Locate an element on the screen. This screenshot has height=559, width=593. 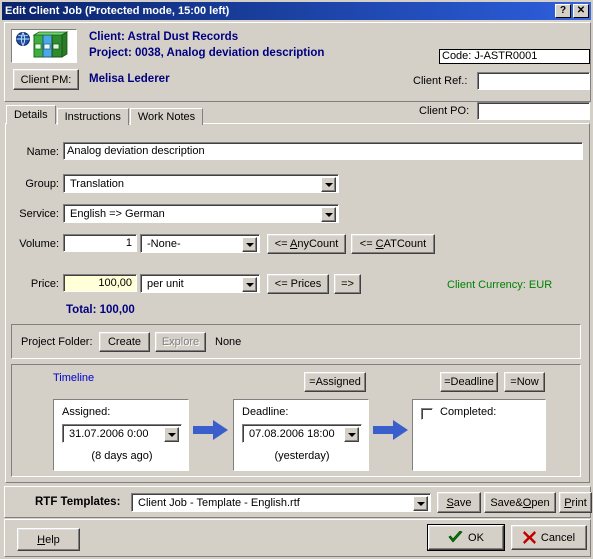
deadline-note: (yesterday) is located at coordinates (302, 456).